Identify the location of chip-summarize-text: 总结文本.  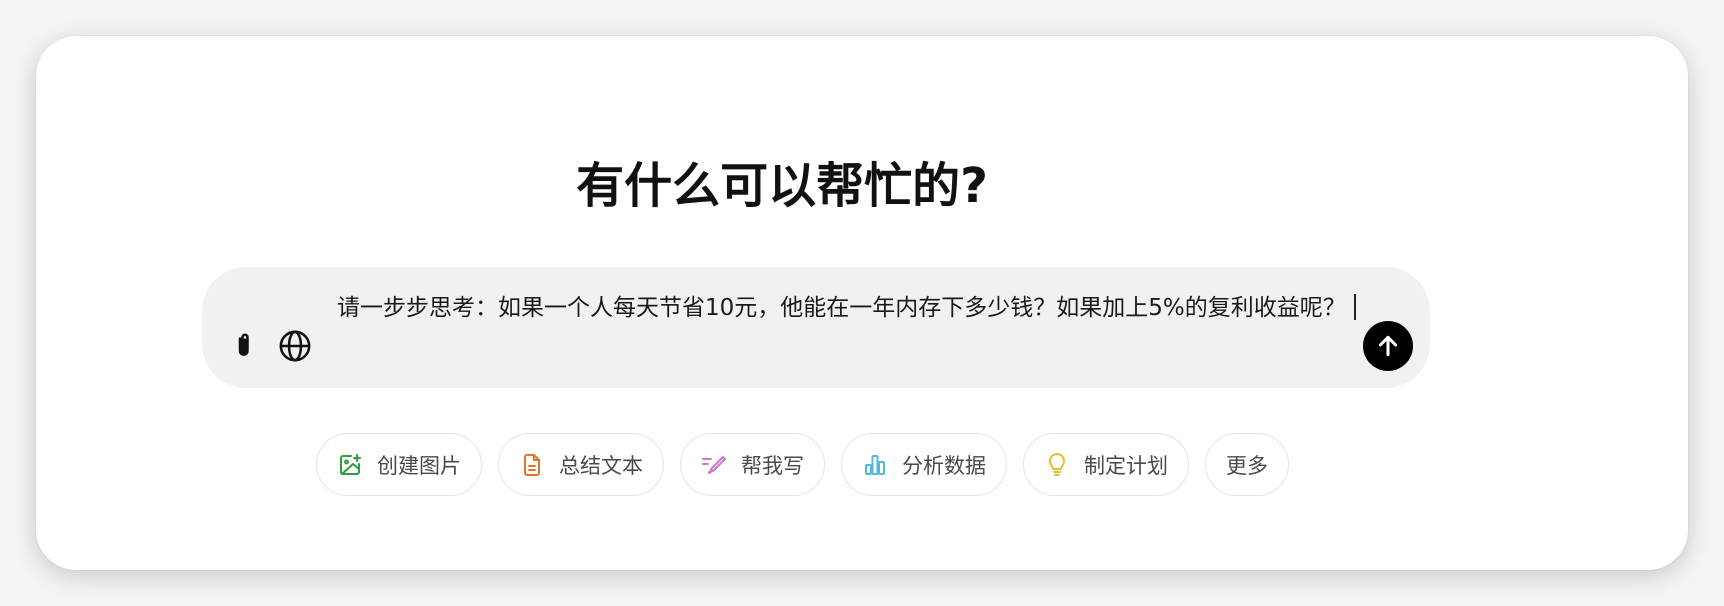
(581, 464).